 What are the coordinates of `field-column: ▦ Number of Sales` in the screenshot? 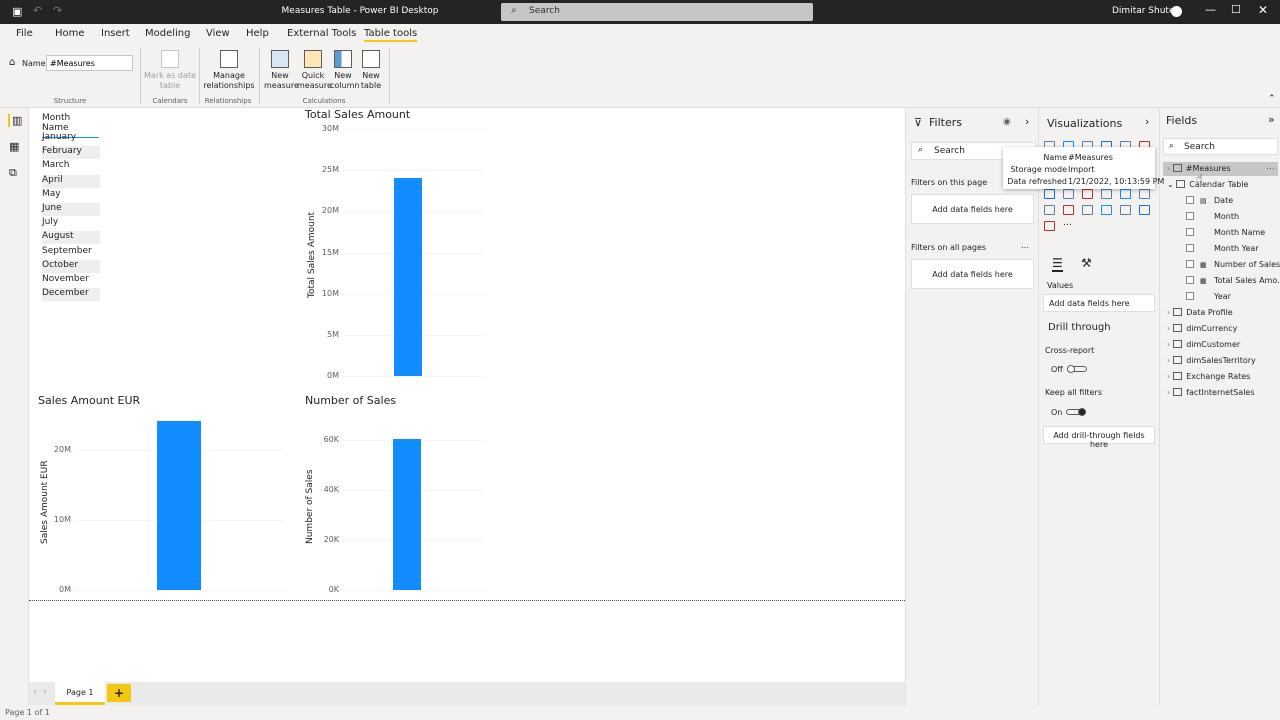 It's located at (1233, 264).